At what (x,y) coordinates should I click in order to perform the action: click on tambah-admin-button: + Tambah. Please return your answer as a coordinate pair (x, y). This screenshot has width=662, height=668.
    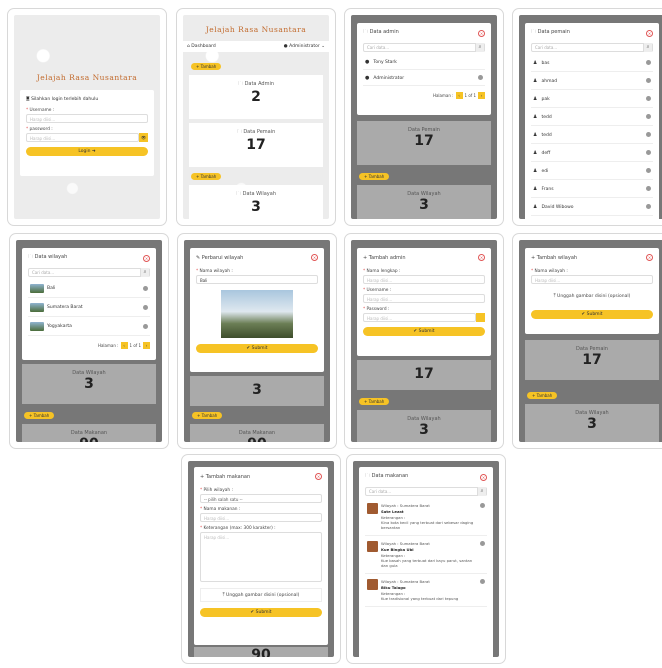
    Looking at the image, I should click on (206, 66).